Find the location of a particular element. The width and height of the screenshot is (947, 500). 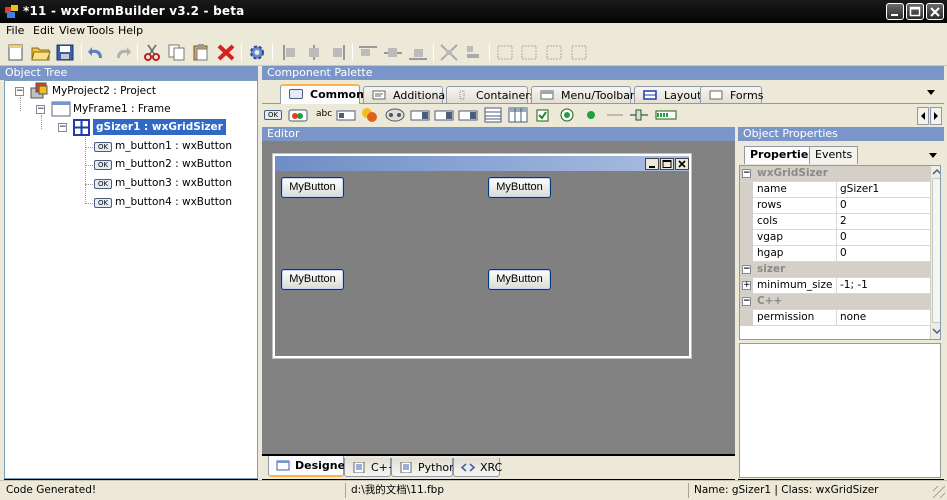

border-left-icon is located at coordinates (505, 52).